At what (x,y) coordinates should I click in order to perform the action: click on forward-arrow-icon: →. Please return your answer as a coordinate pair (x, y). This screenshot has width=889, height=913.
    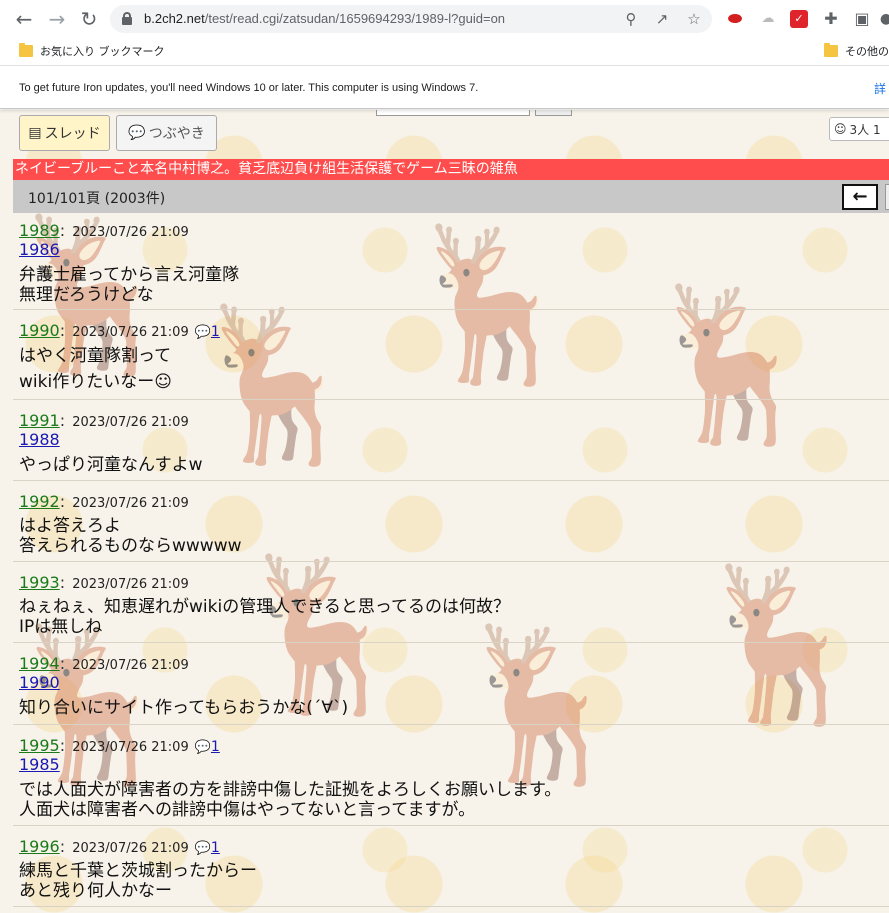
    Looking at the image, I should click on (57, 19).